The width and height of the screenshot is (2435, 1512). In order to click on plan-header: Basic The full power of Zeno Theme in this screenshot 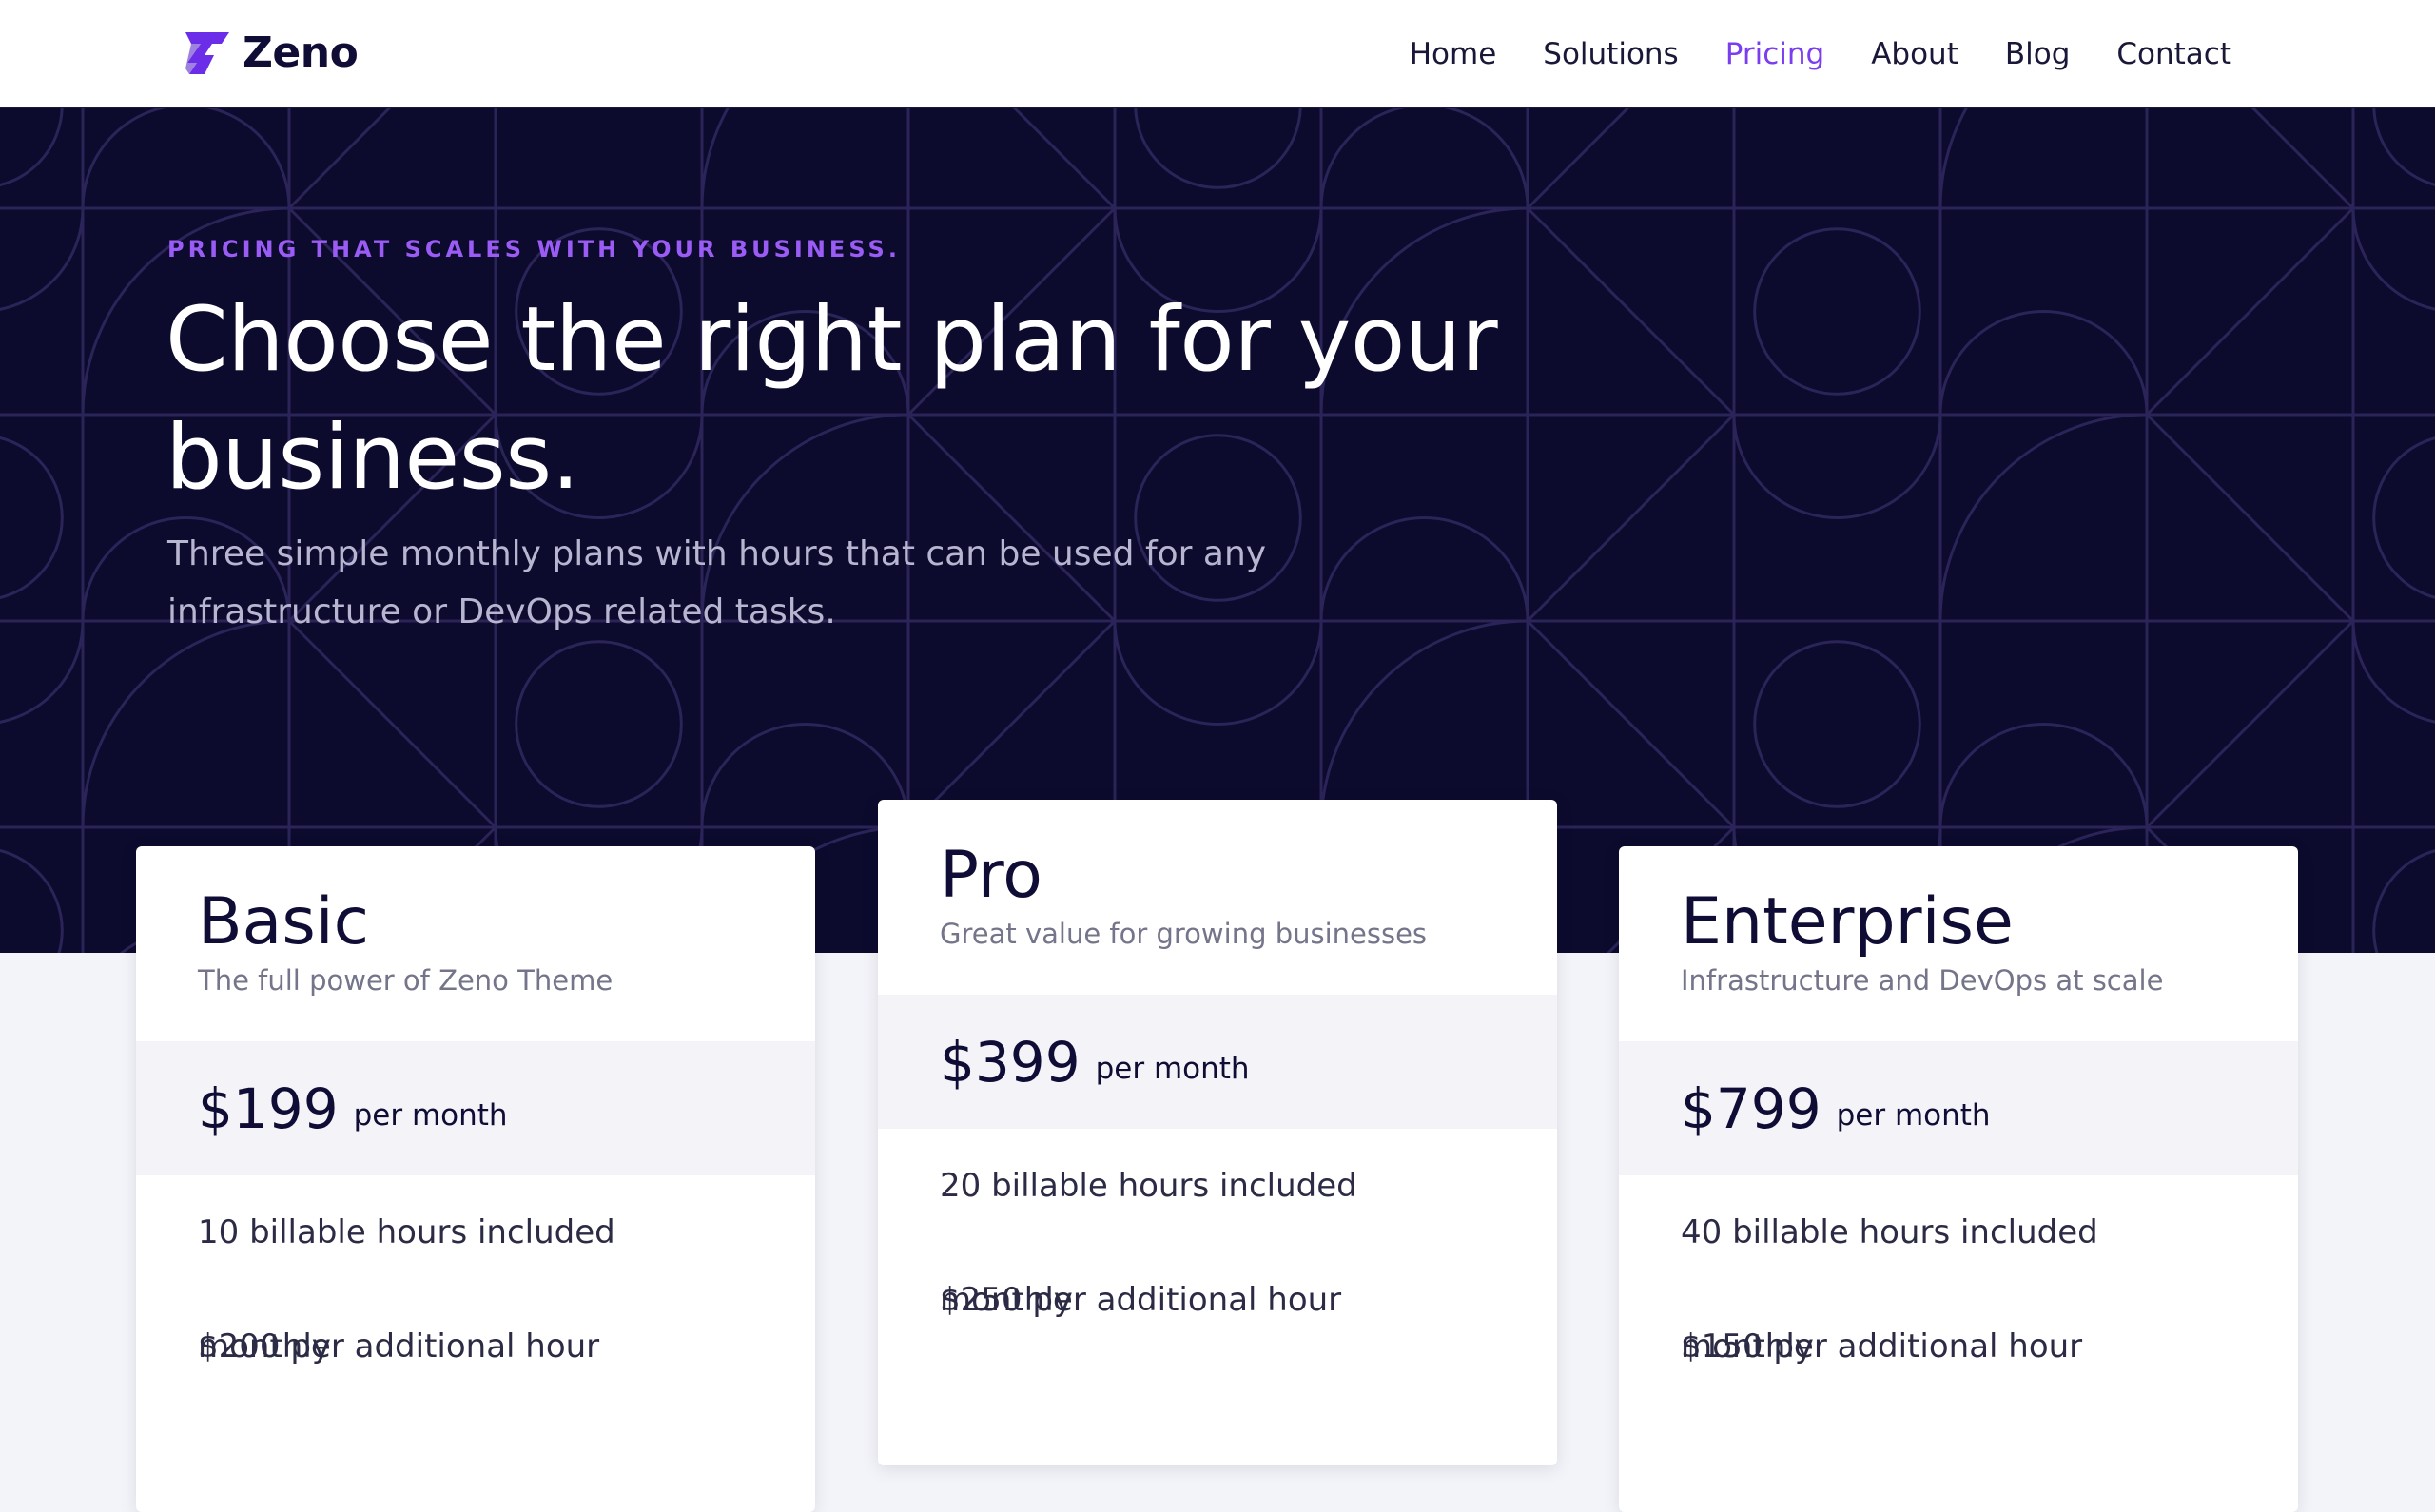, I will do `click(476, 943)`.